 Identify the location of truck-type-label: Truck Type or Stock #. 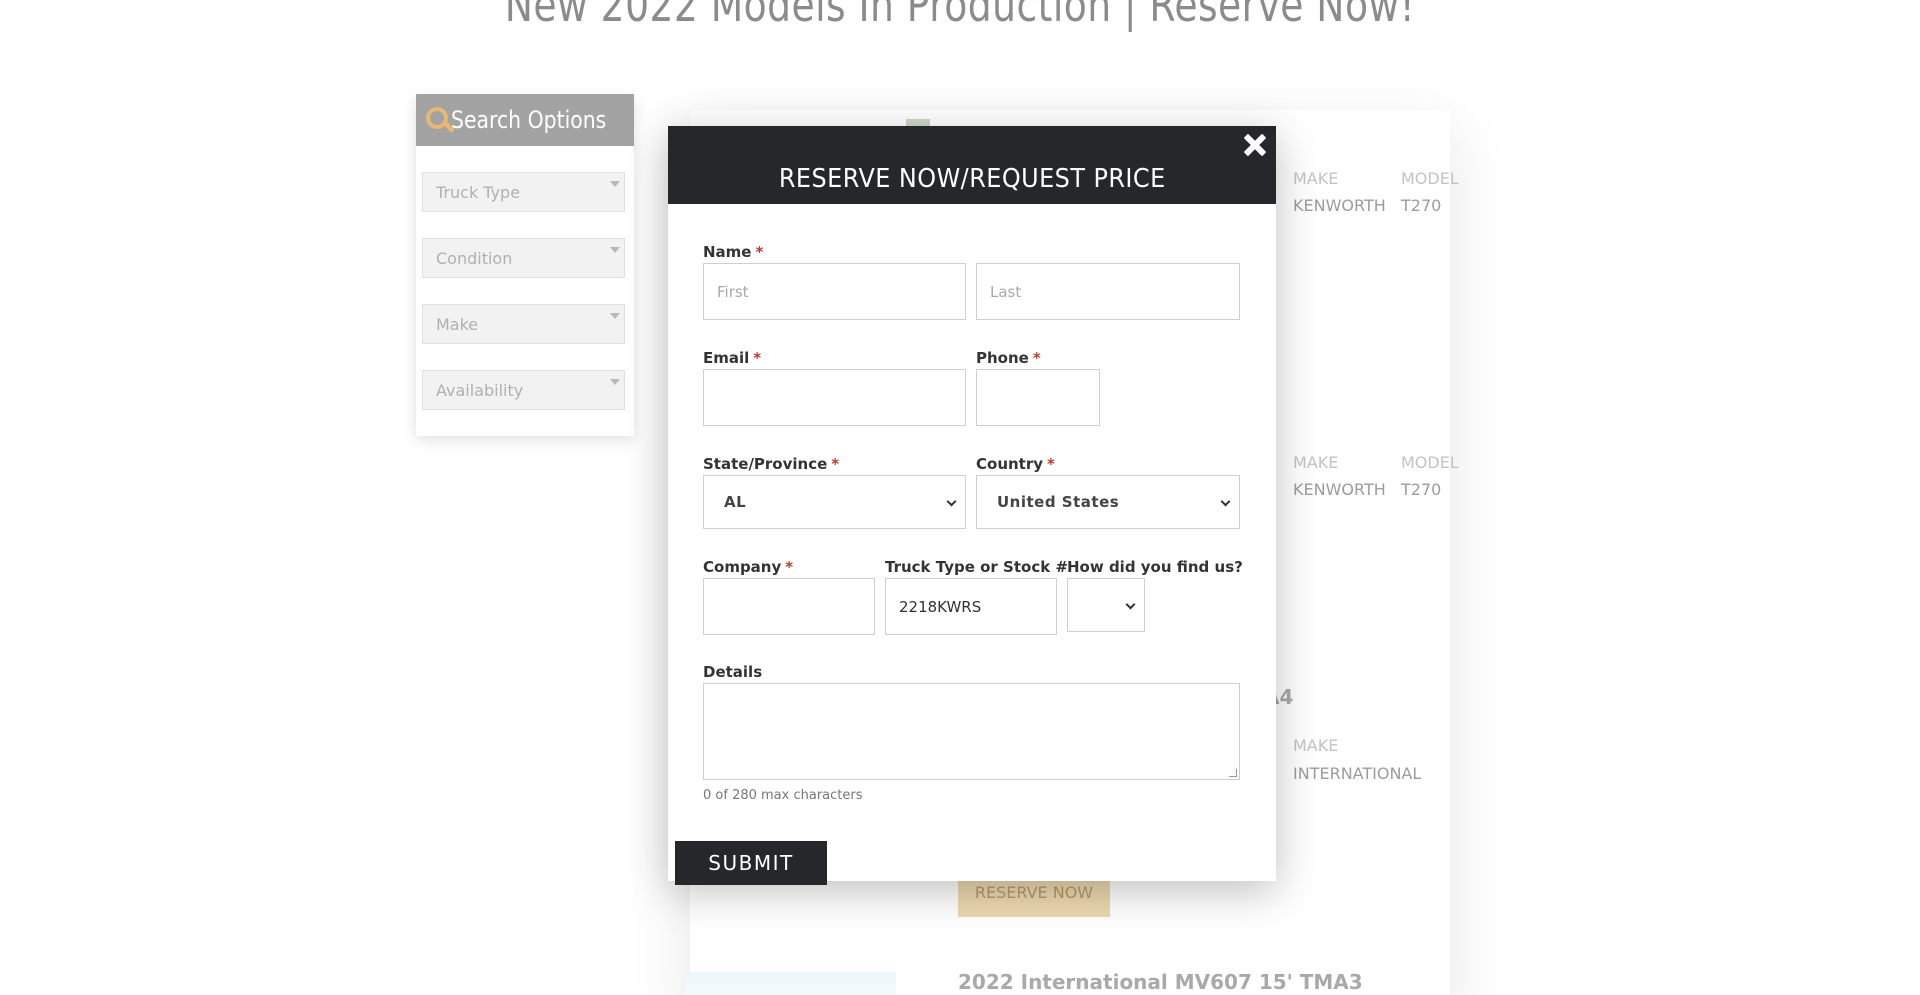
(976, 567).